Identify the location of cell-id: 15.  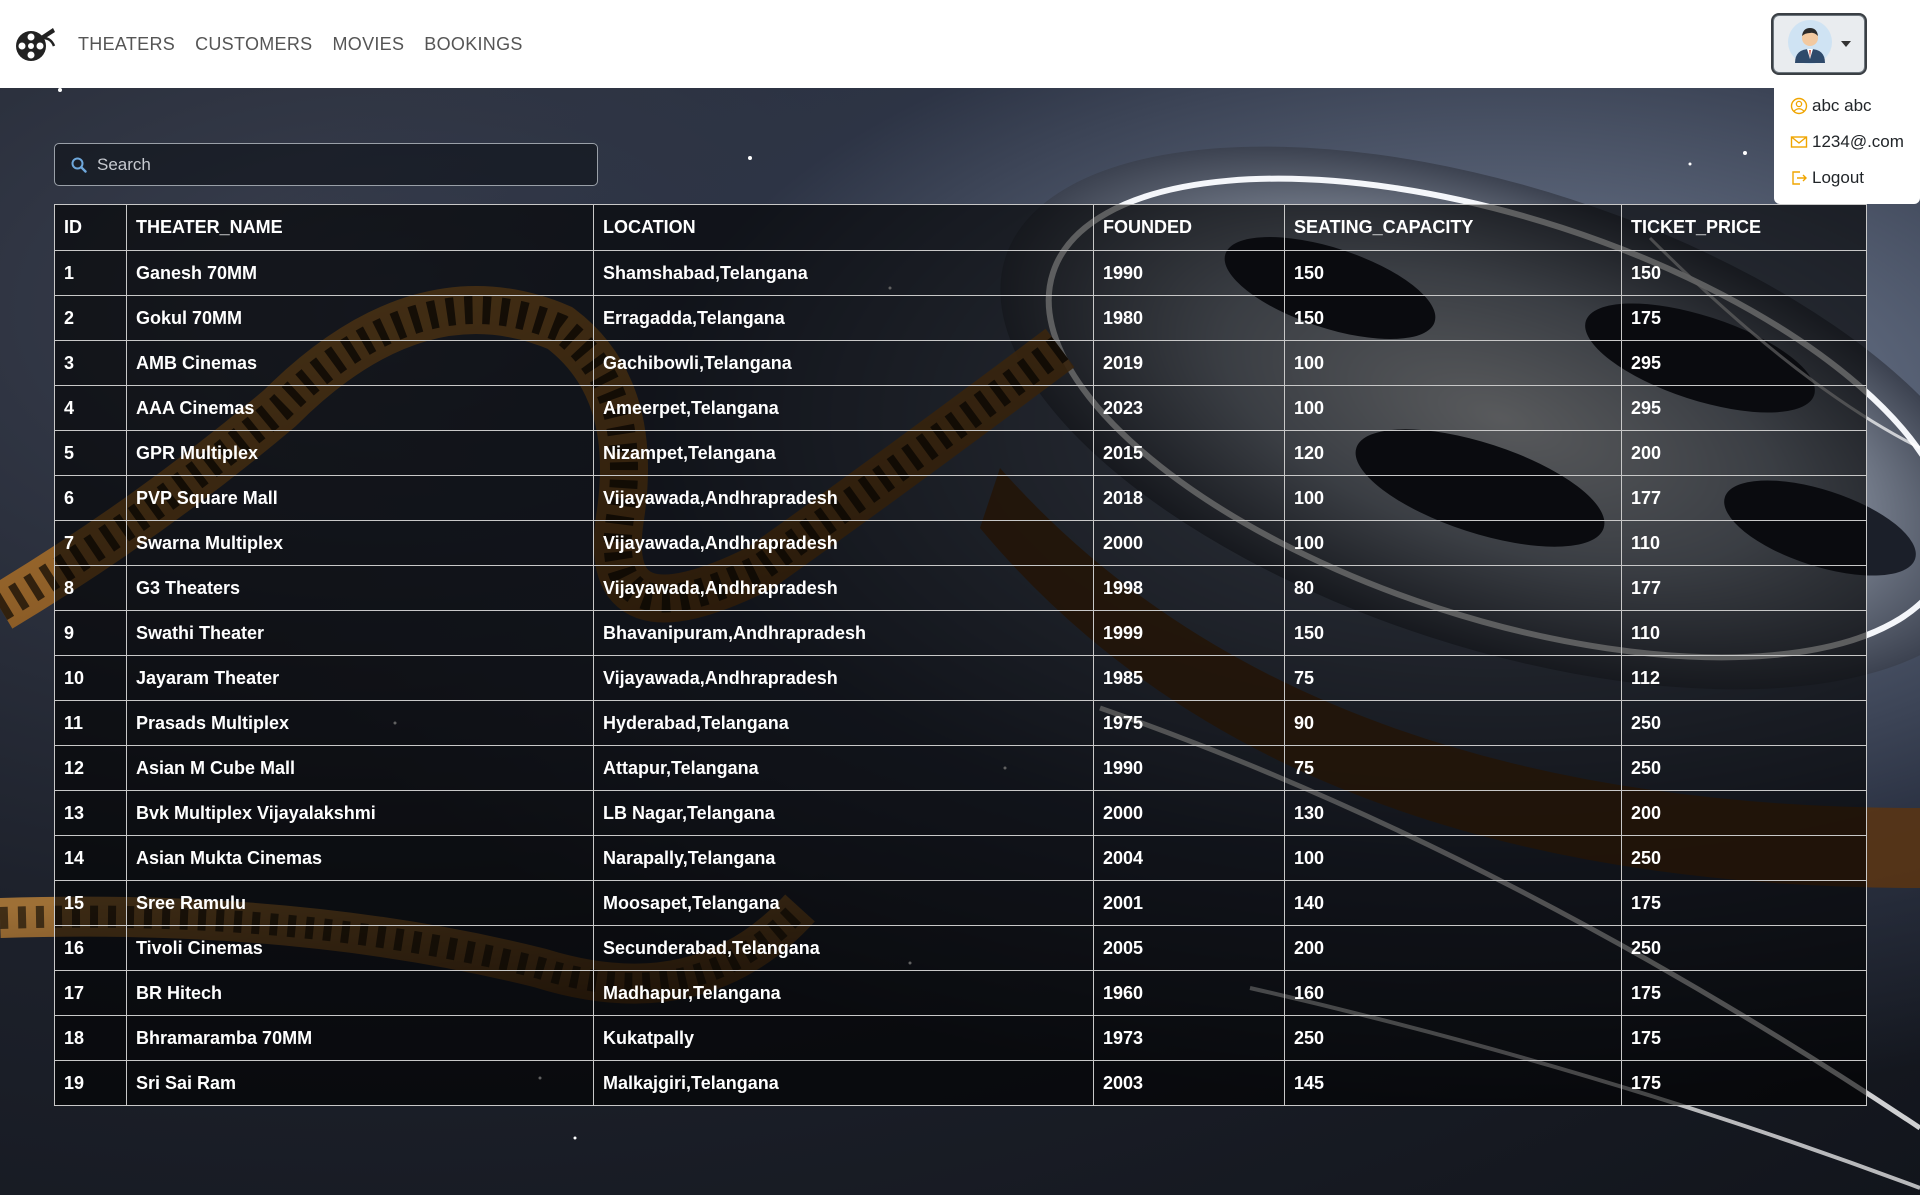
(90, 903).